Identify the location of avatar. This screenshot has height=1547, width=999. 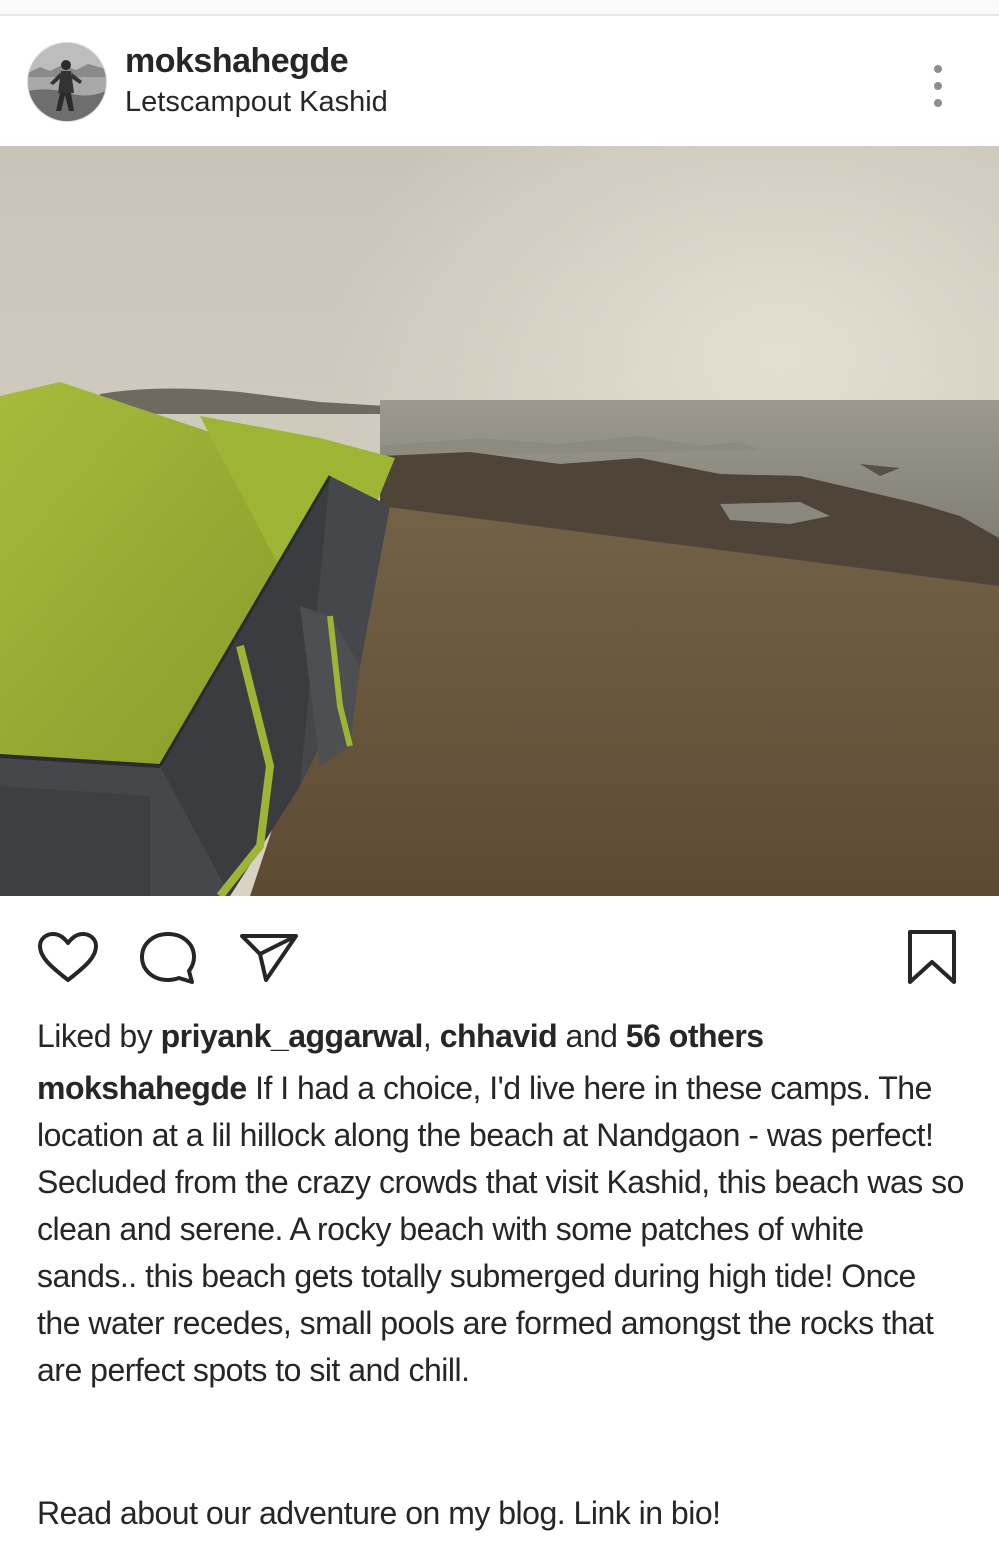
(67, 82).